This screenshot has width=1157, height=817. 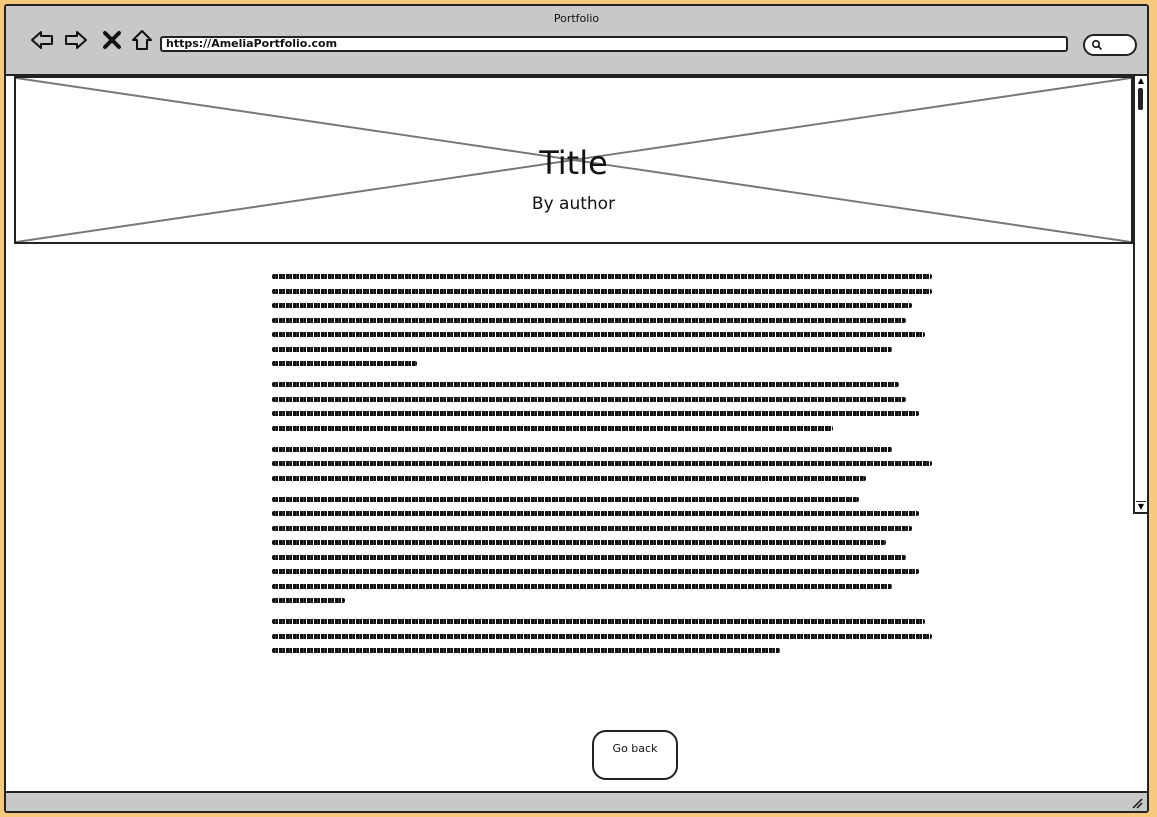 I want to click on search-icon, so click(x=1097, y=45).